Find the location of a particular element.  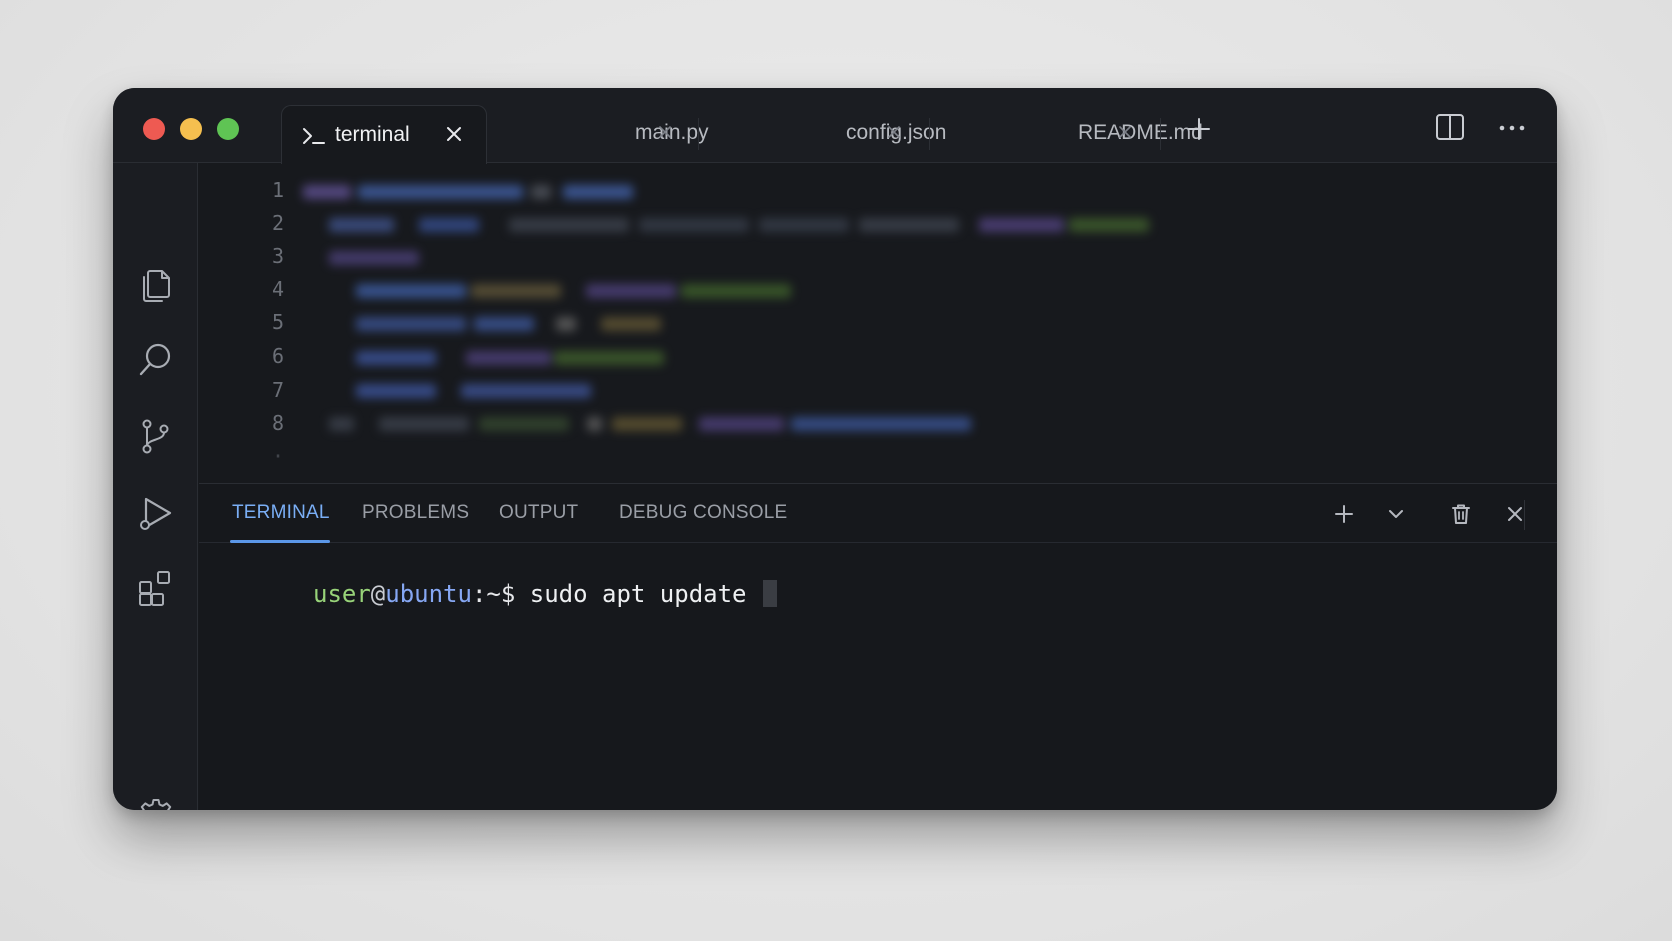

add-terminal-icon is located at coordinates (1344, 514).